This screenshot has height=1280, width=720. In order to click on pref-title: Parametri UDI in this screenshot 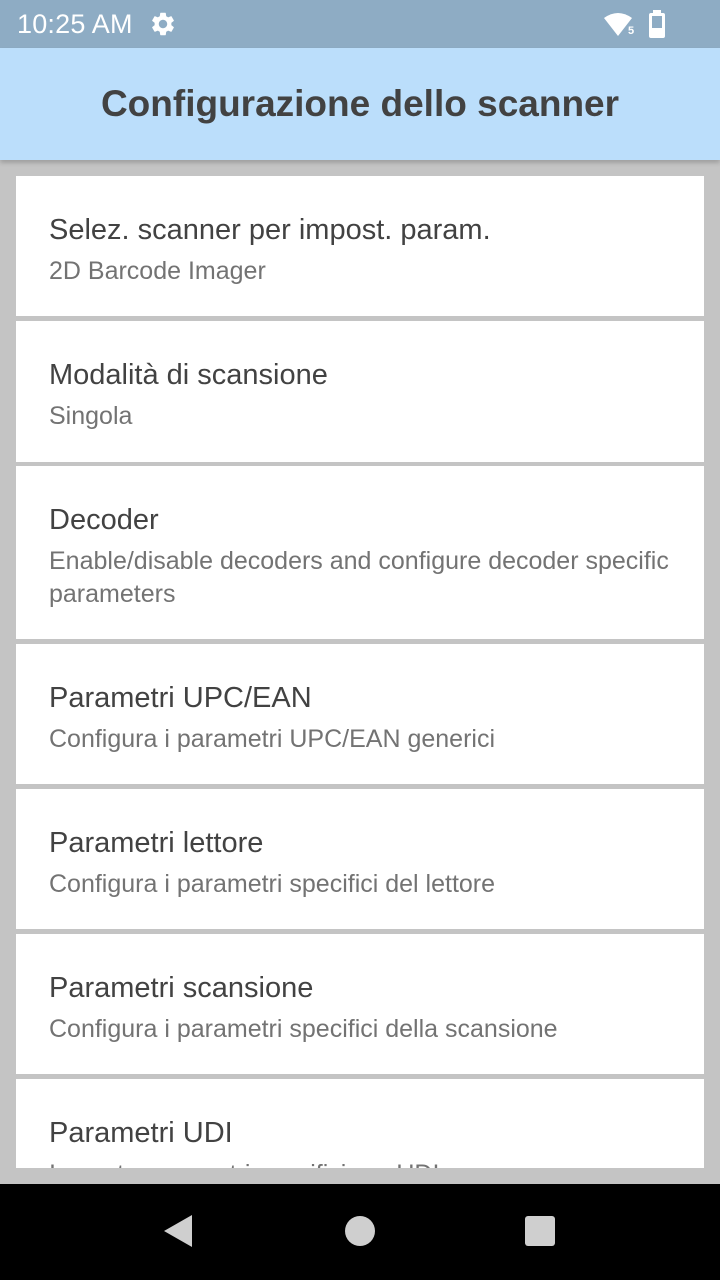, I will do `click(141, 1133)`.